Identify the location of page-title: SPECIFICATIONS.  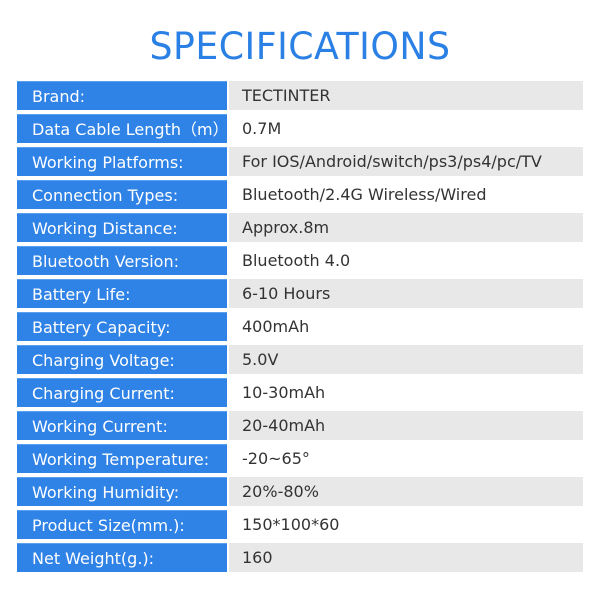
(300, 46).